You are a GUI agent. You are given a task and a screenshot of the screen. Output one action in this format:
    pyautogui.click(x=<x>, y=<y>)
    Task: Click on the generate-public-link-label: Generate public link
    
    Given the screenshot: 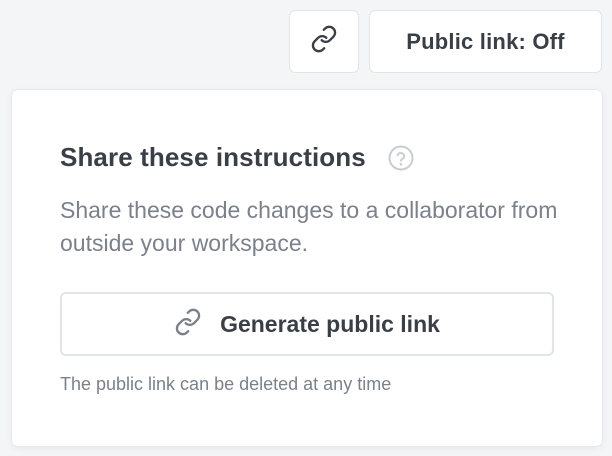 What is the action you would take?
    pyautogui.click(x=330, y=323)
    